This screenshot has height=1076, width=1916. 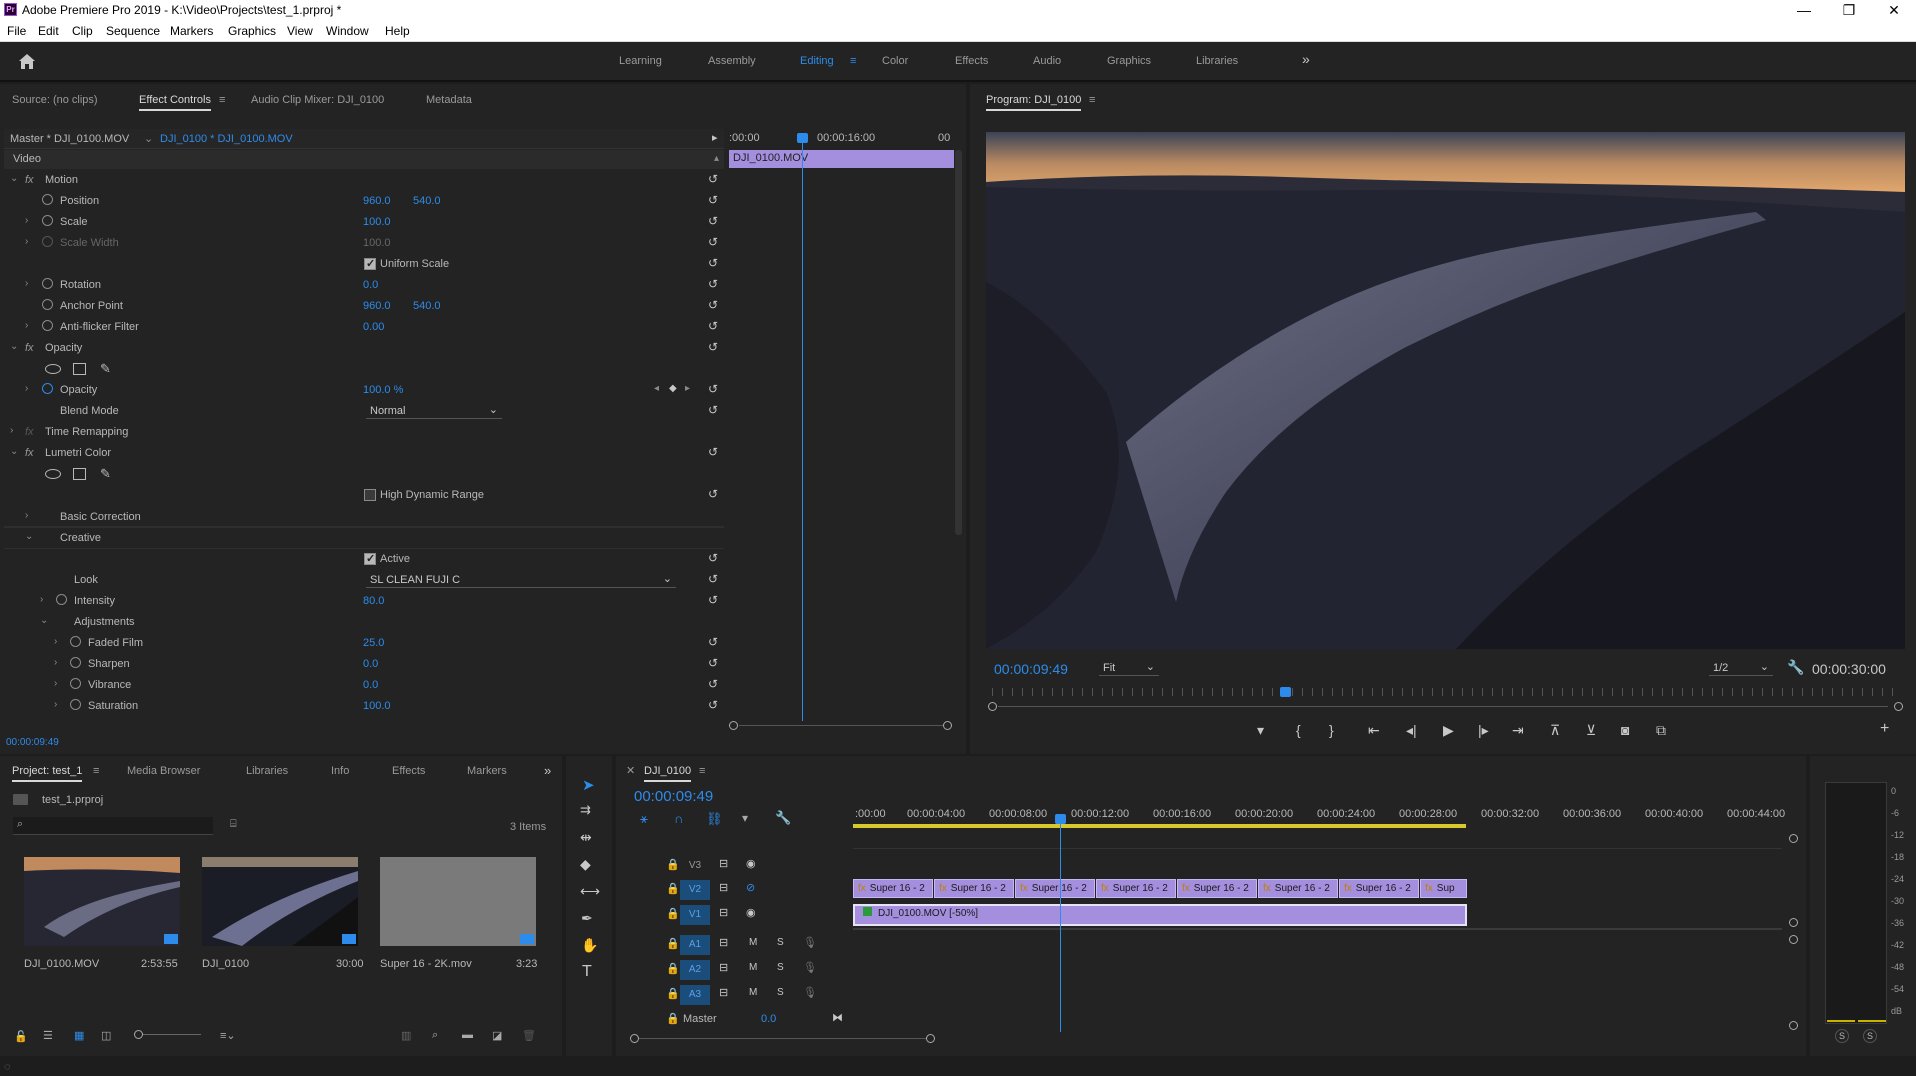 I want to click on nest-icon: ⚹, so click(x=644, y=819).